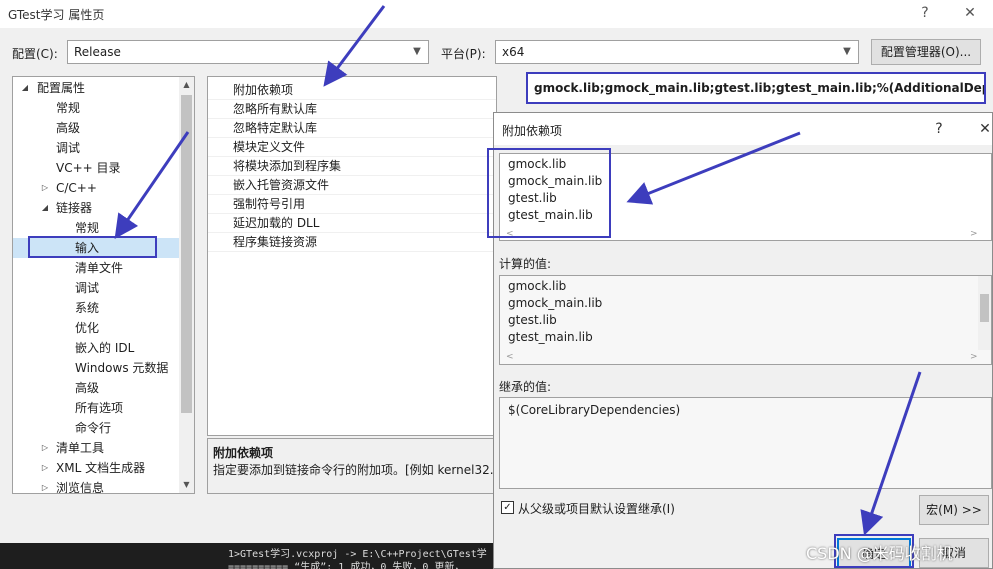 This screenshot has height=569, width=993. I want to click on watermark: CSDN @米码收割机, so click(879, 553).